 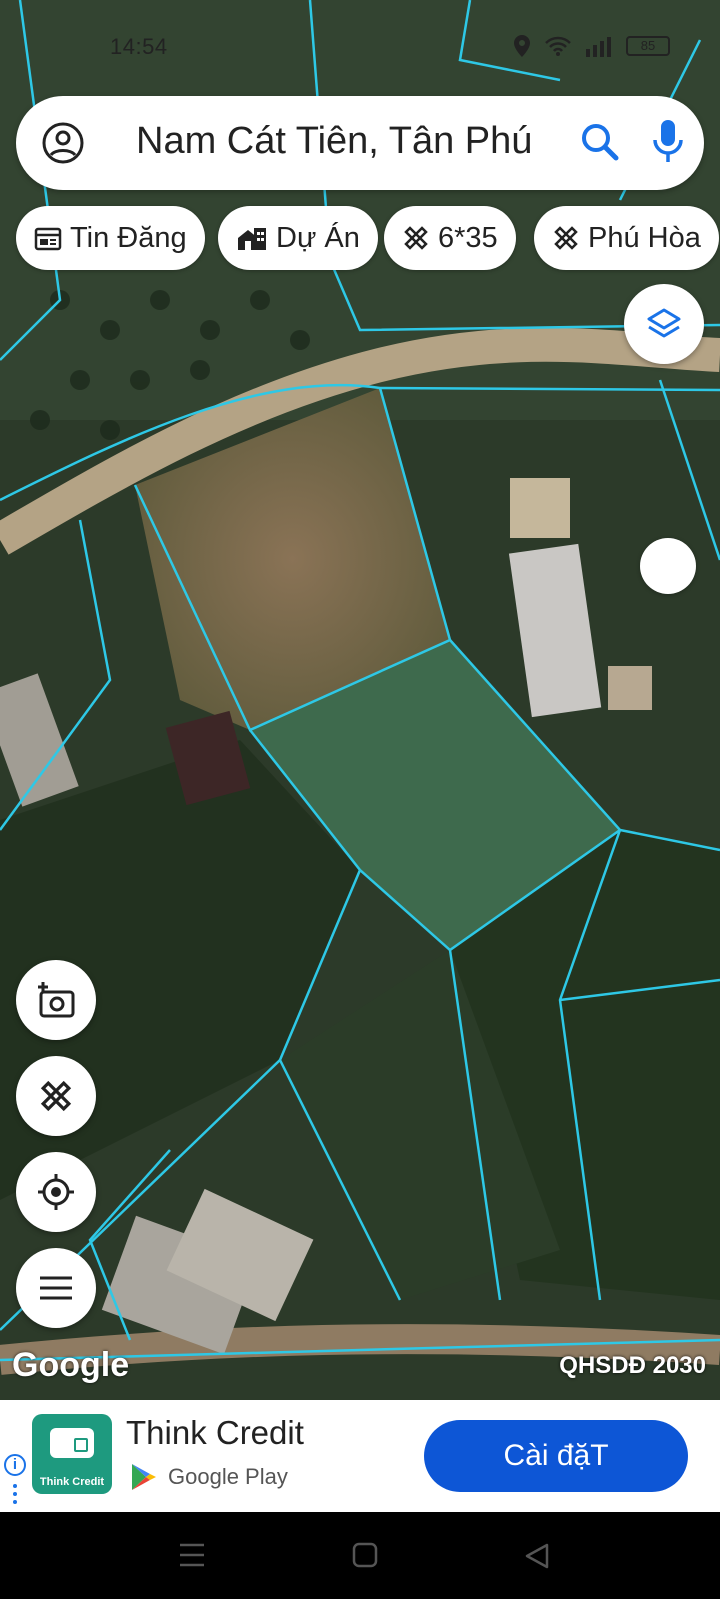 I want to click on recent-apps-icon, so click(x=192, y=1555).